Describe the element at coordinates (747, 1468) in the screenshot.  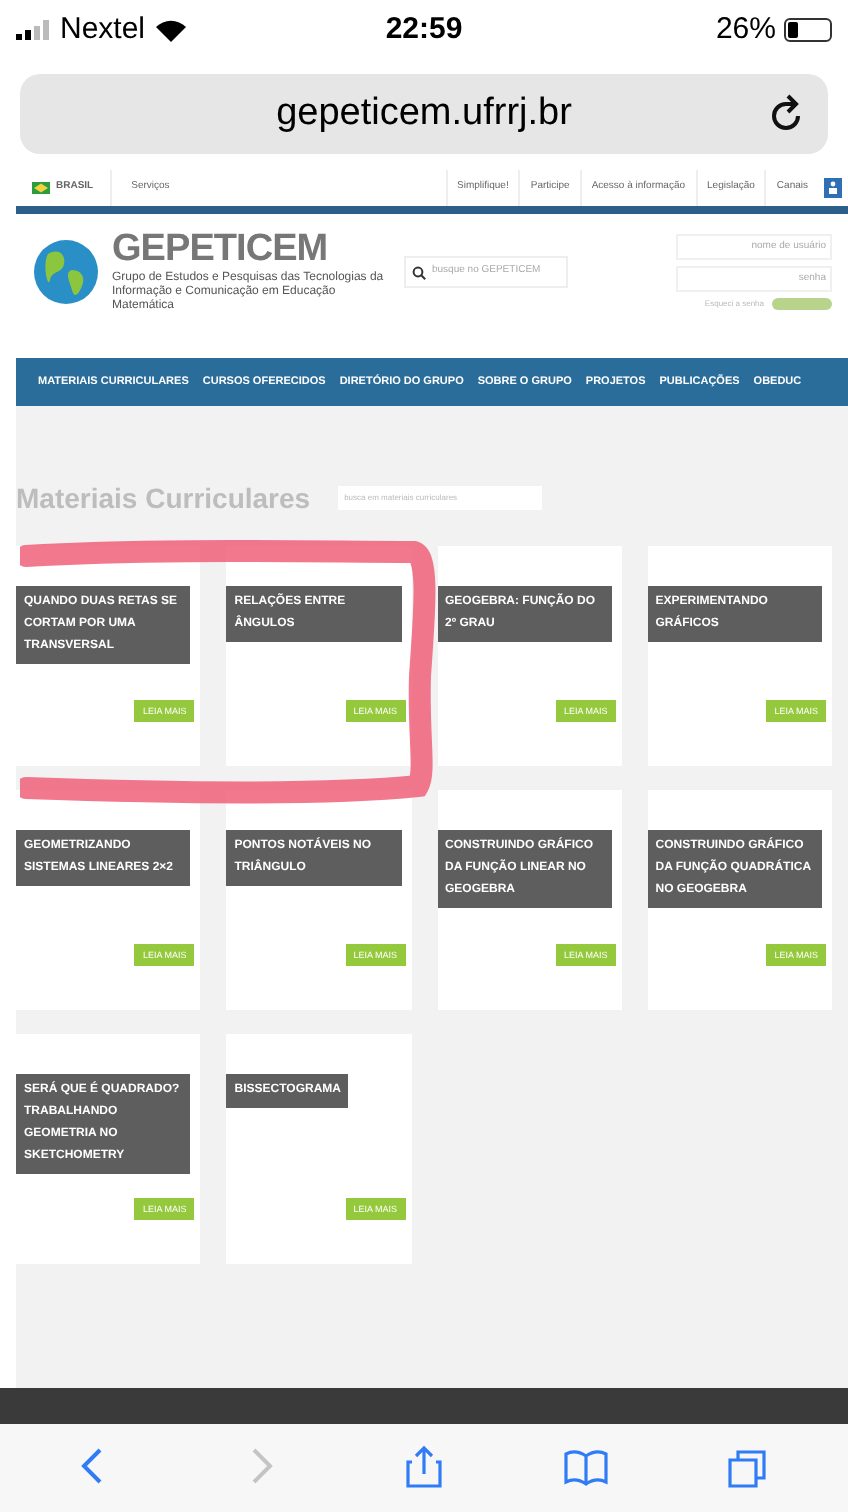
I see `tabs-icon` at that location.